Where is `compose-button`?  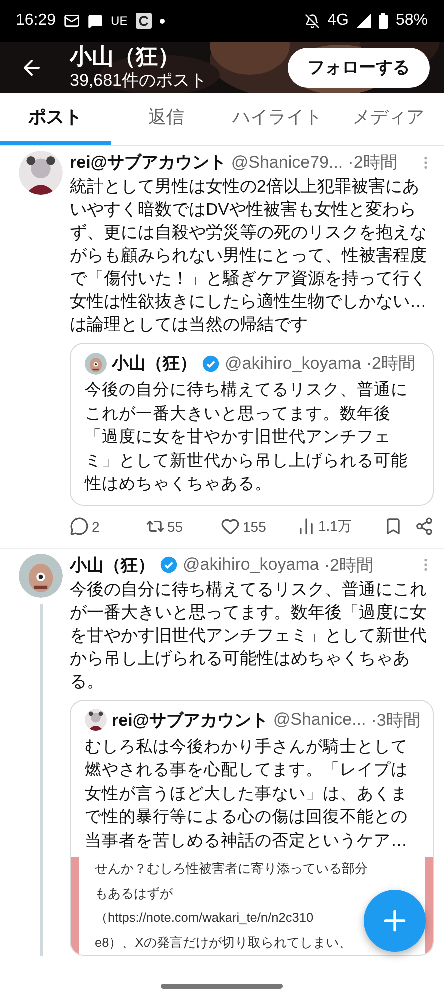
compose-button is located at coordinates (395, 921).